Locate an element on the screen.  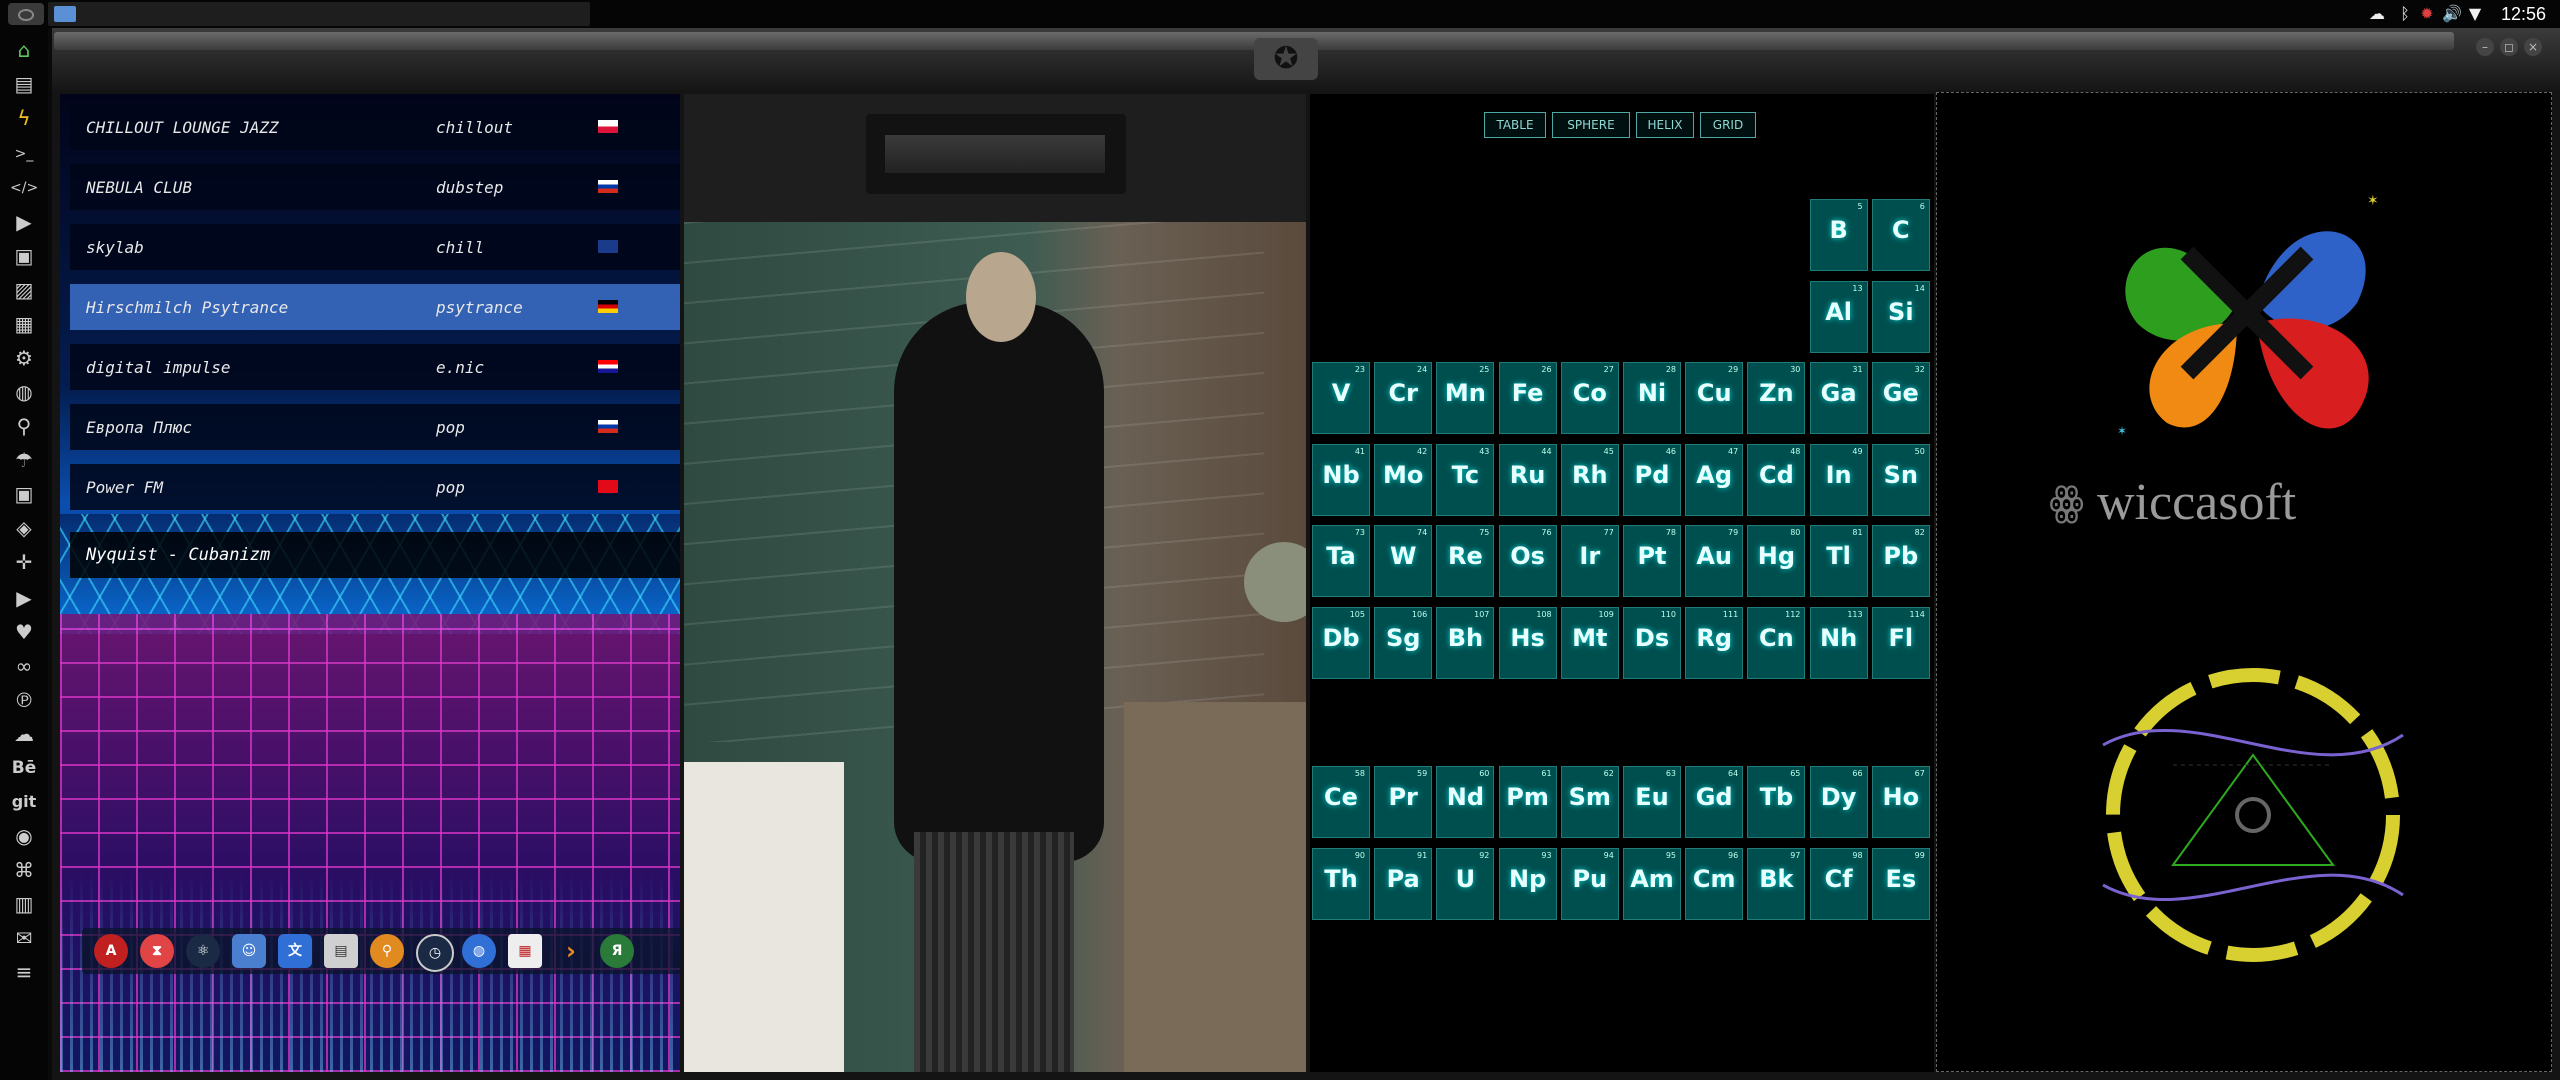
contacts-icon: ▣ is located at coordinates (24, 494).